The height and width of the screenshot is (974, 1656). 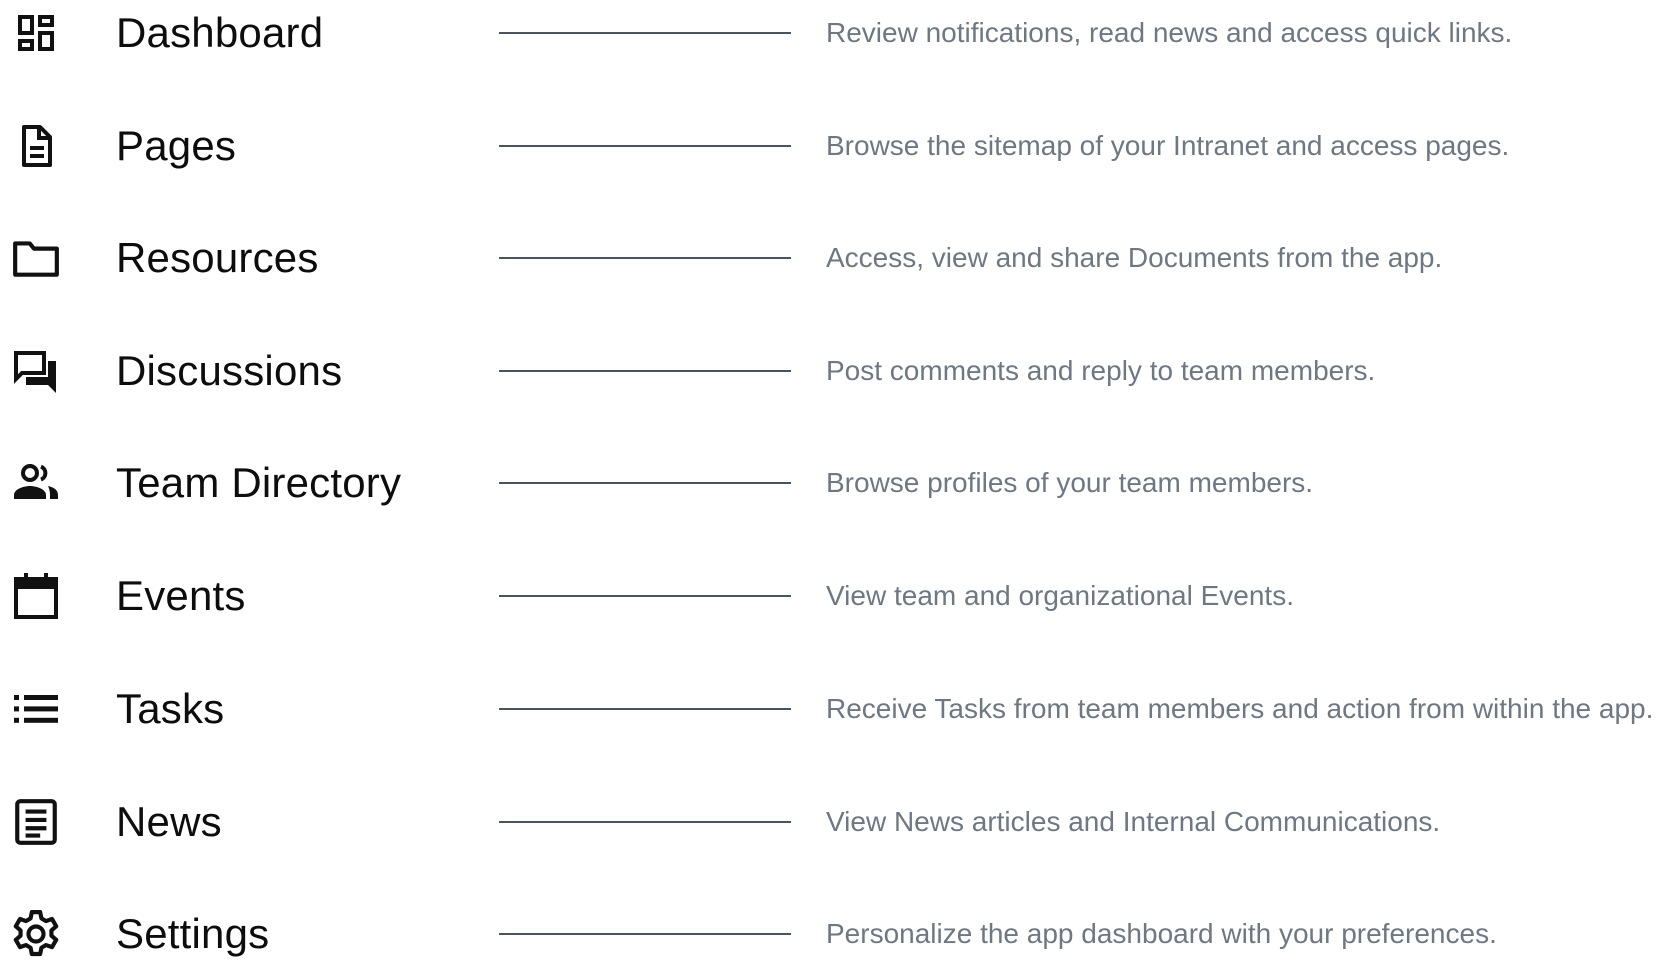 I want to click on feature-label: Resources, so click(x=217, y=257).